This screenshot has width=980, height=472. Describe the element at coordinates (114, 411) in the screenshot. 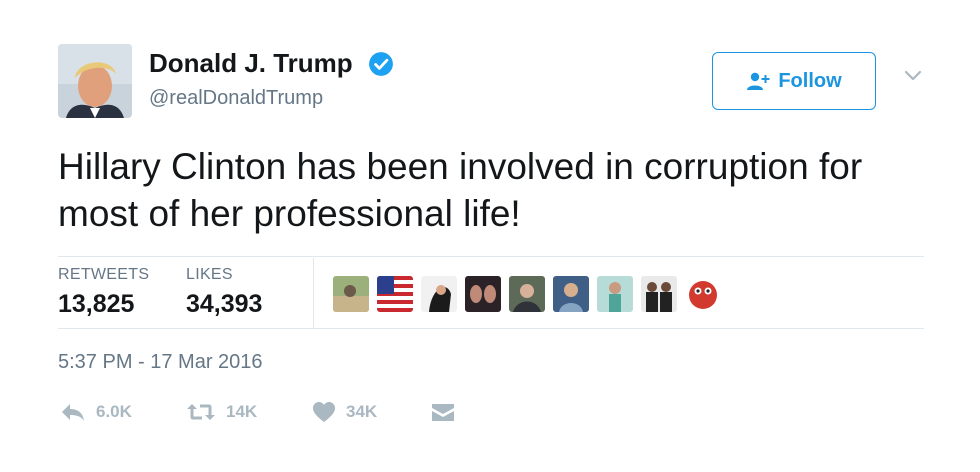

I see `reply-count: 6.0K` at that location.